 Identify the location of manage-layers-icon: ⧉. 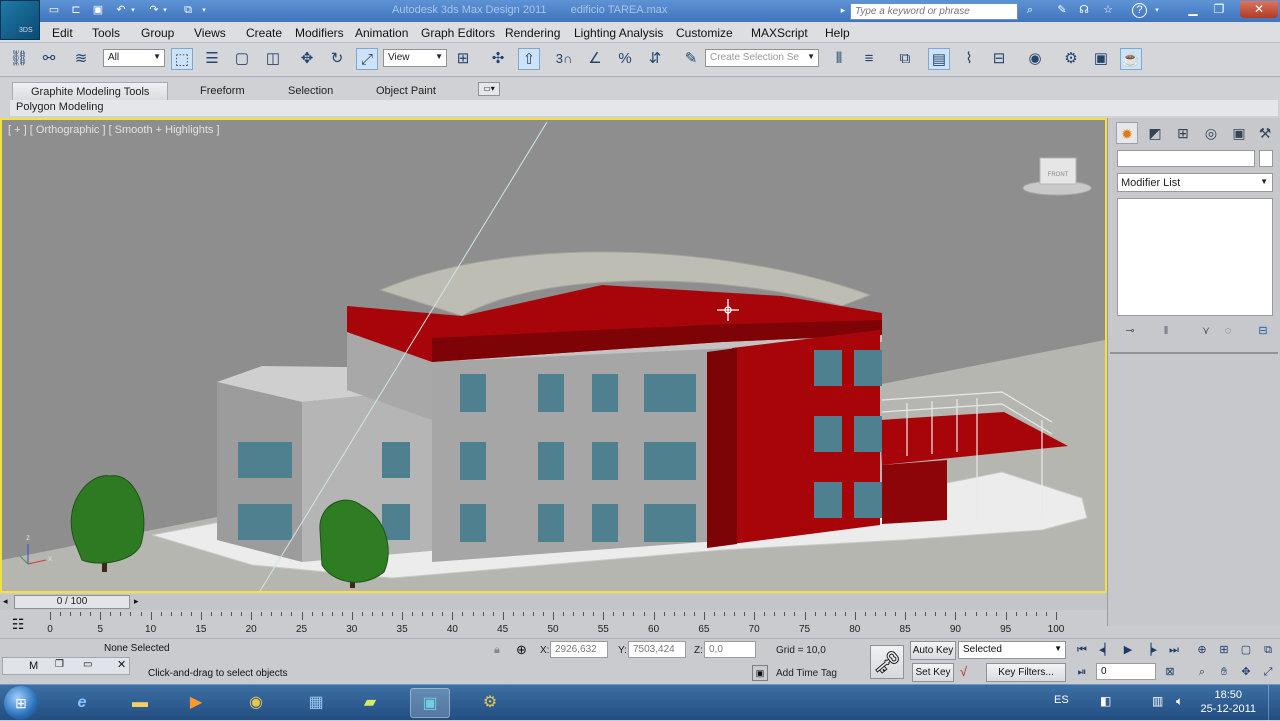
(905, 59).